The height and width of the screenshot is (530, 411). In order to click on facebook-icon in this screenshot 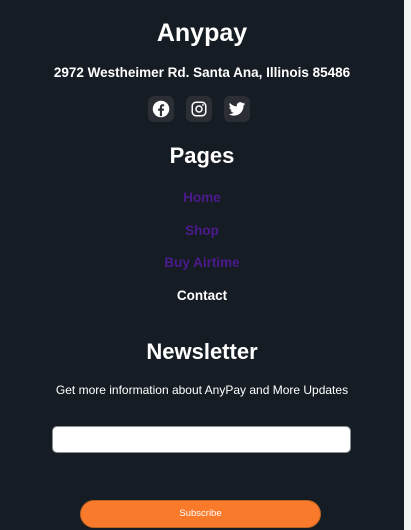, I will do `click(161, 109)`.